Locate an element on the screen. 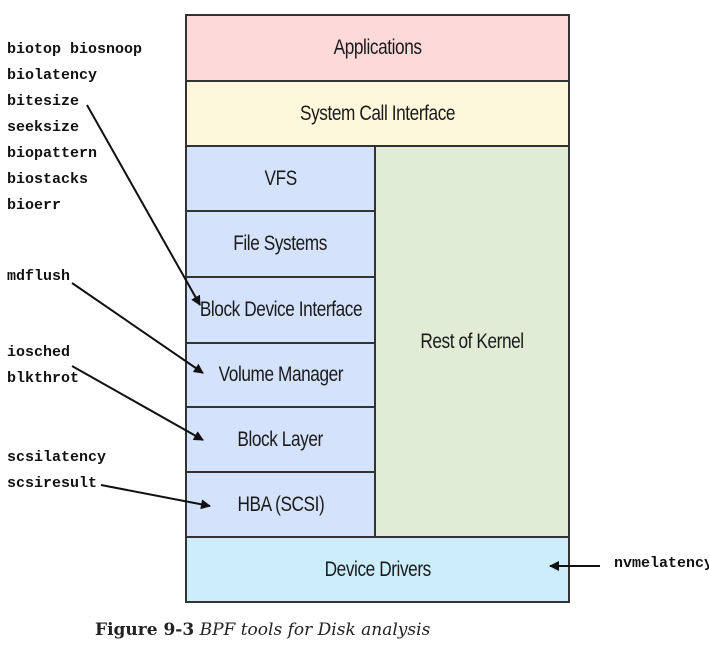 Image resolution: width=709 pixels, height=654 pixels. arrow-to-hba is located at coordinates (155, 497).